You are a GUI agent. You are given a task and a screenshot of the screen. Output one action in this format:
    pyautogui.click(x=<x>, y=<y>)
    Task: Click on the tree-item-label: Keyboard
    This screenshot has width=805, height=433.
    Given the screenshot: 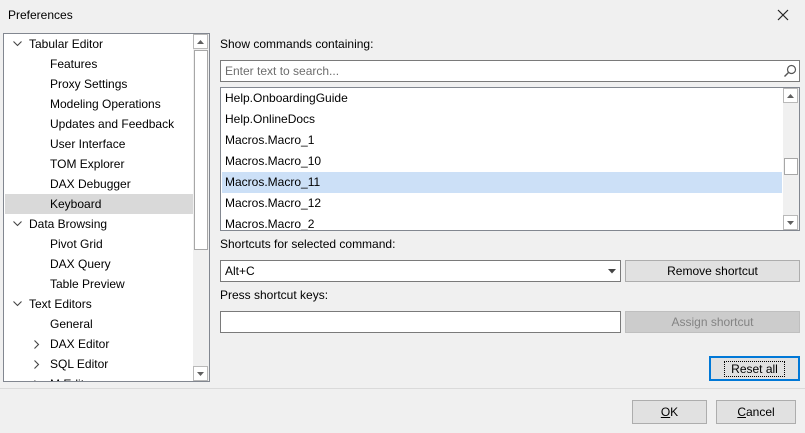 What is the action you would take?
    pyautogui.click(x=76, y=204)
    